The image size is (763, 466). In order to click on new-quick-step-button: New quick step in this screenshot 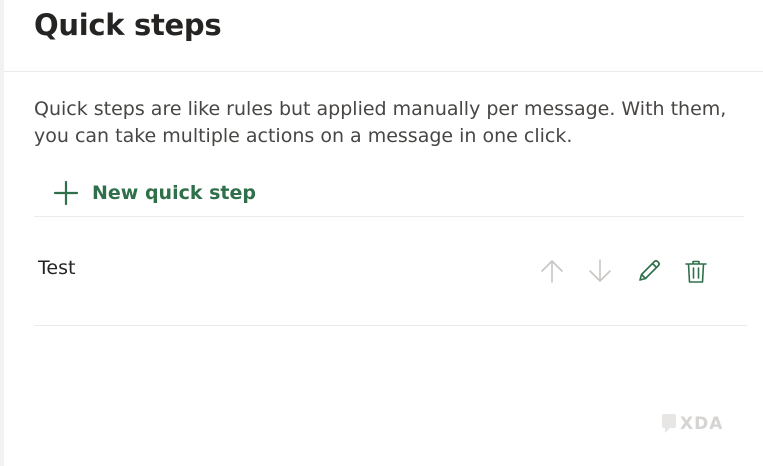, I will do `click(154, 193)`.